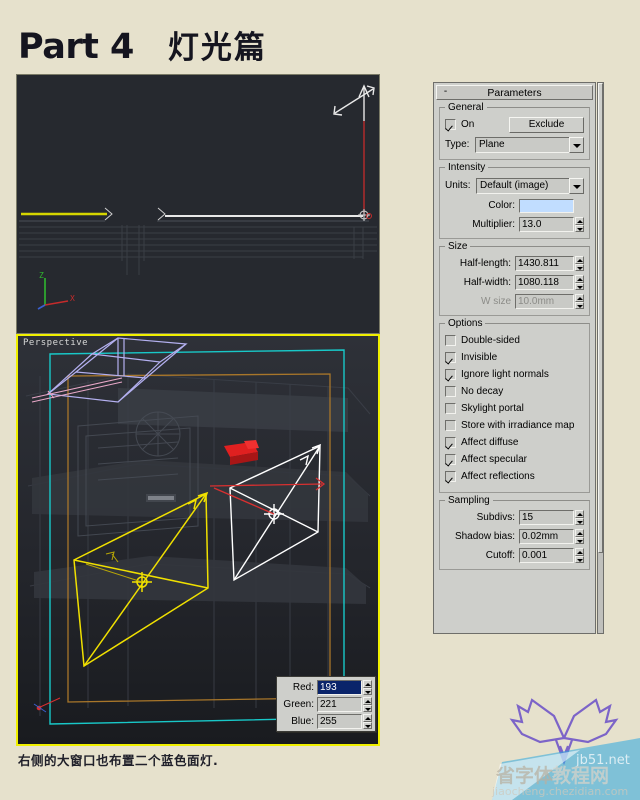  Describe the element at coordinates (579, 555) in the screenshot. I see `cutoff-spinner` at that location.